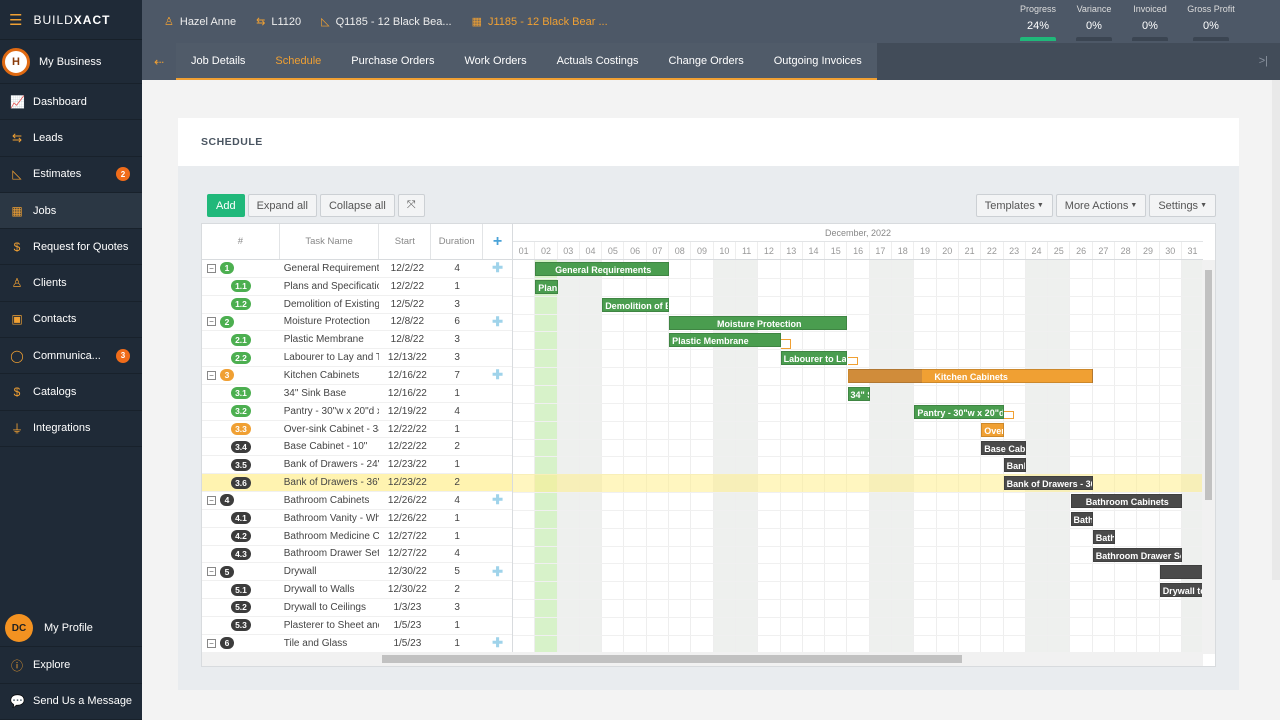 This screenshot has width=1280, height=720. Describe the element at coordinates (706, 60) in the screenshot. I see `tab-change-orders: Change Orders` at that location.